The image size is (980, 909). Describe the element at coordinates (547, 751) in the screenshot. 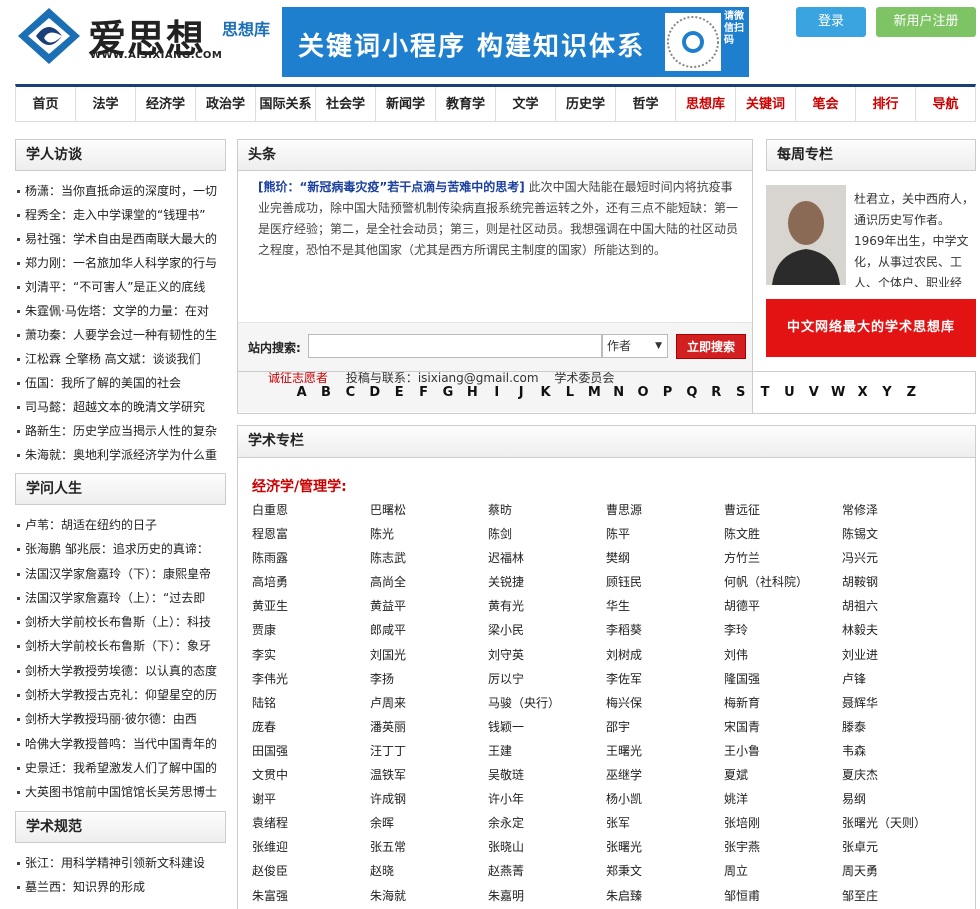

I see `author-name-link: 王建` at that location.